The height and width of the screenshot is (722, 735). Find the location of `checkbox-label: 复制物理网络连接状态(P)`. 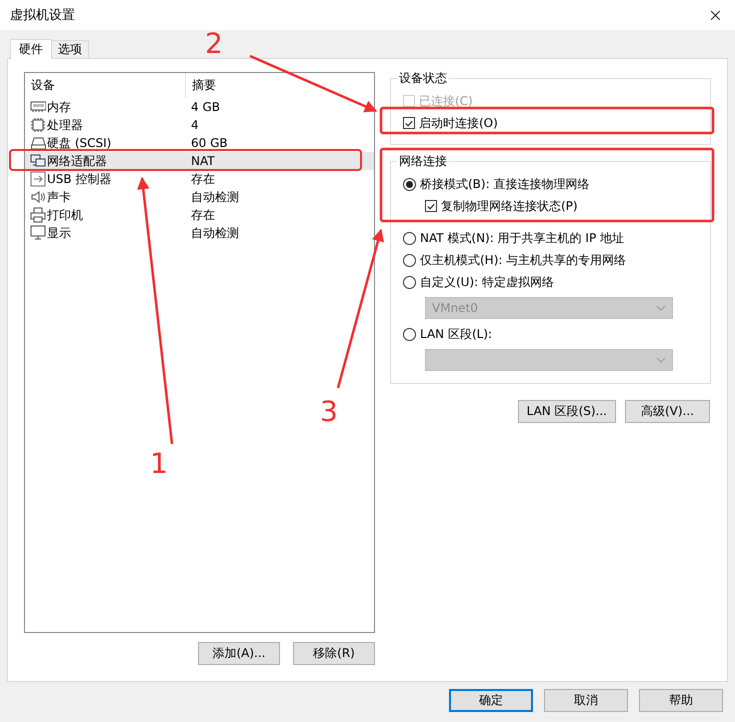

checkbox-label: 复制物理网络连接状态(P) is located at coordinates (509, 206).